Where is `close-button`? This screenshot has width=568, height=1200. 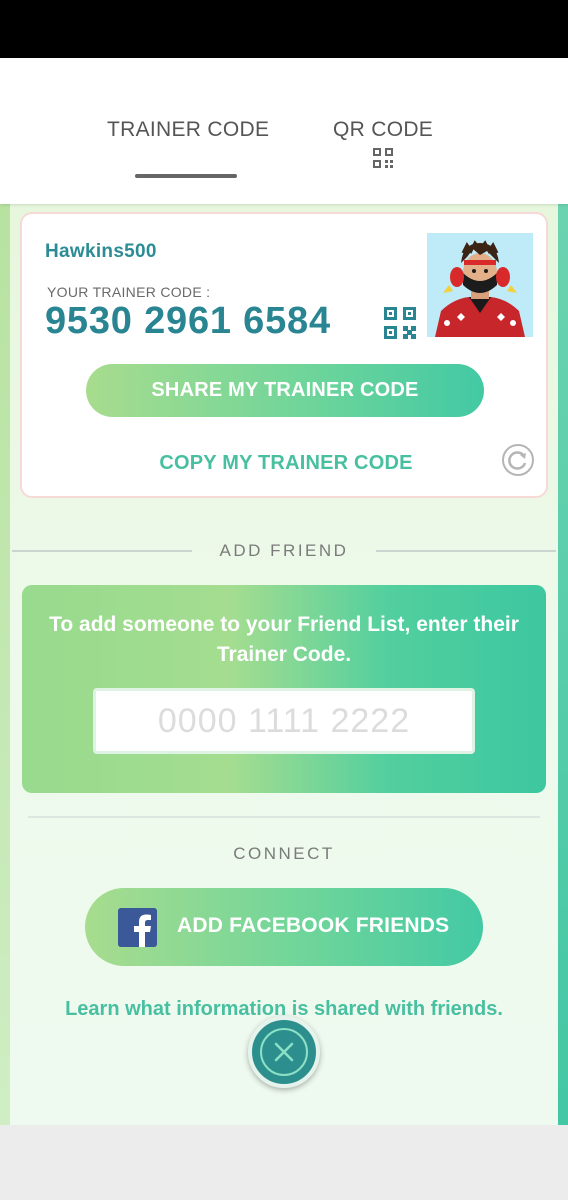 close-button is located at coordinates (284, 1052).